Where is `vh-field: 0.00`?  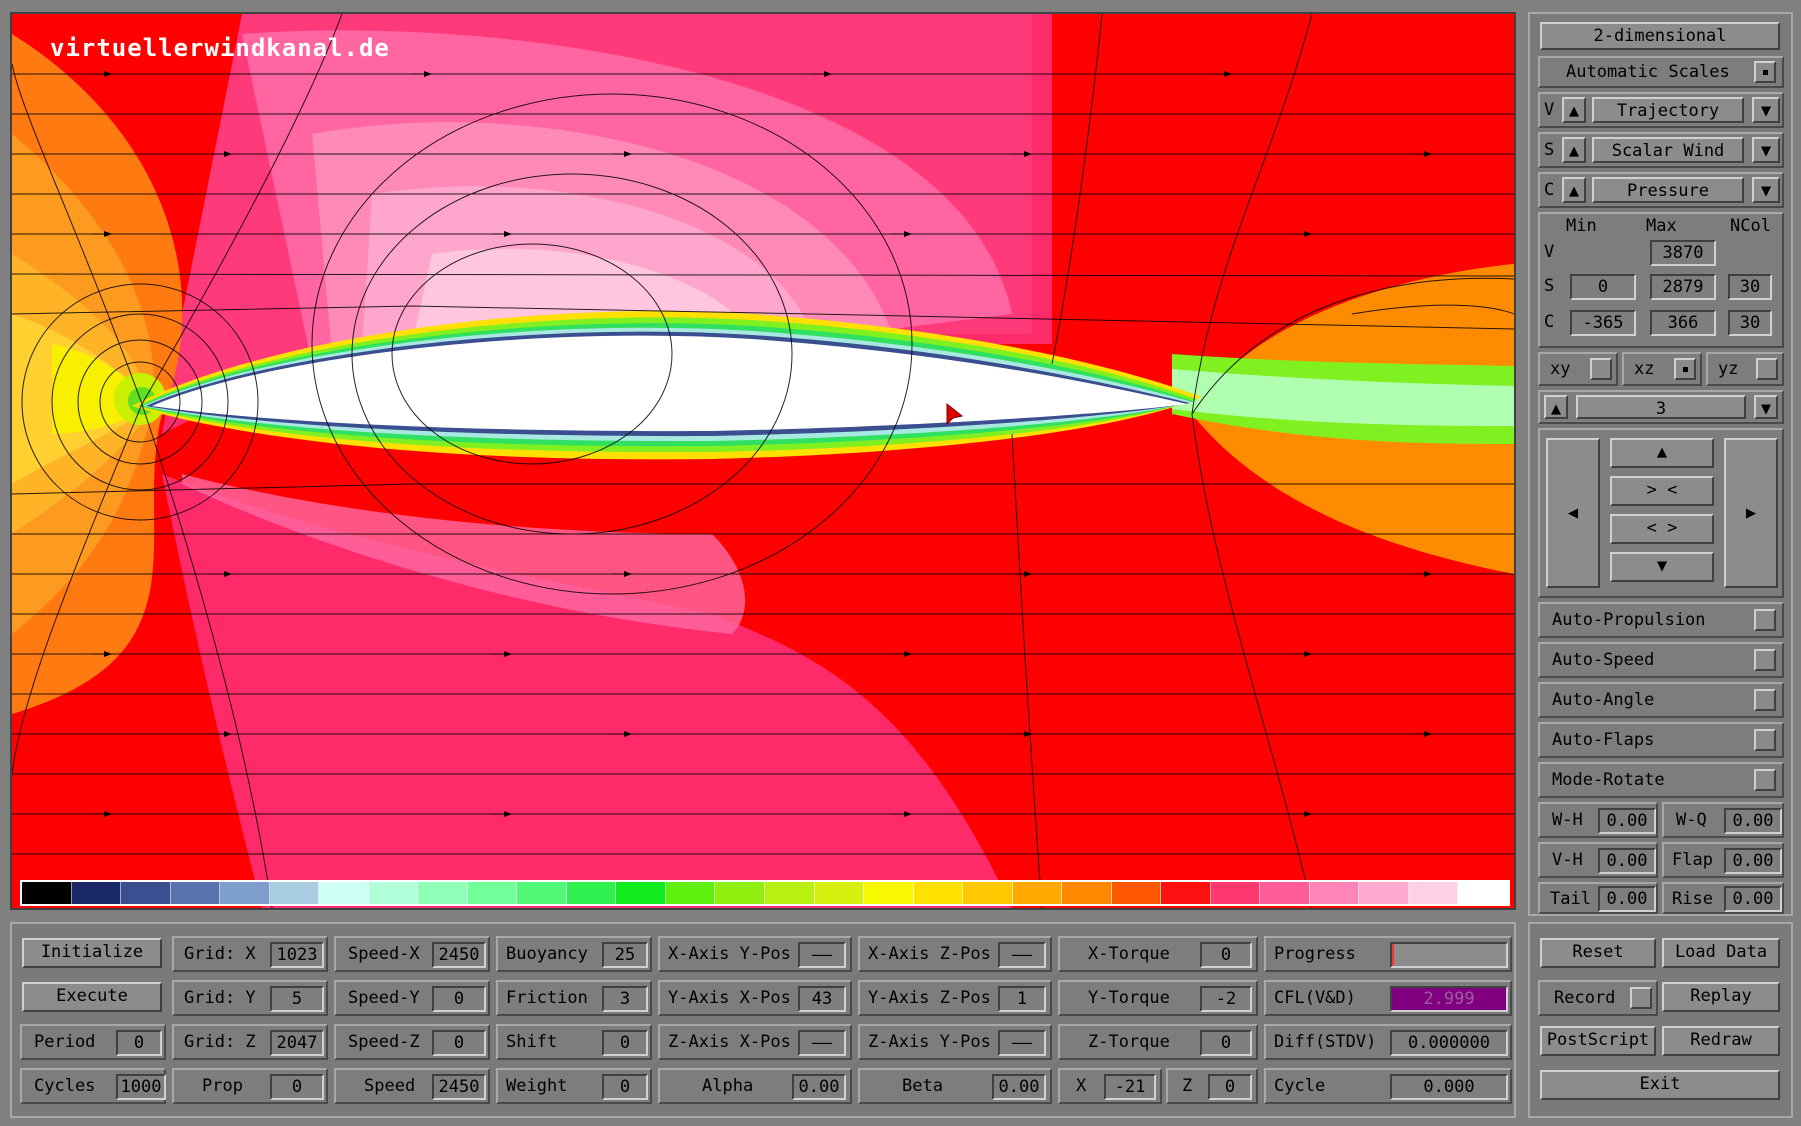 vh-field: 0.00 is located at coordinates (1627, 861).